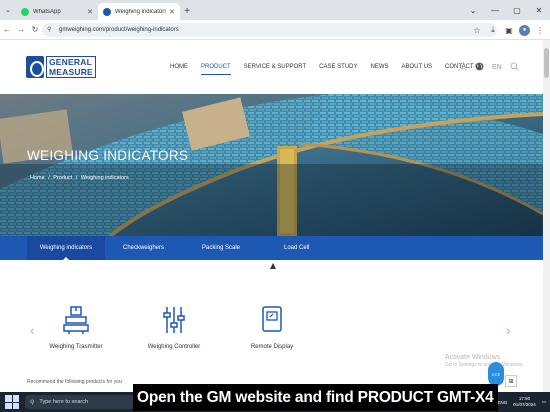  I want to click on tab-label: Packing Scale, so click(221, 248).